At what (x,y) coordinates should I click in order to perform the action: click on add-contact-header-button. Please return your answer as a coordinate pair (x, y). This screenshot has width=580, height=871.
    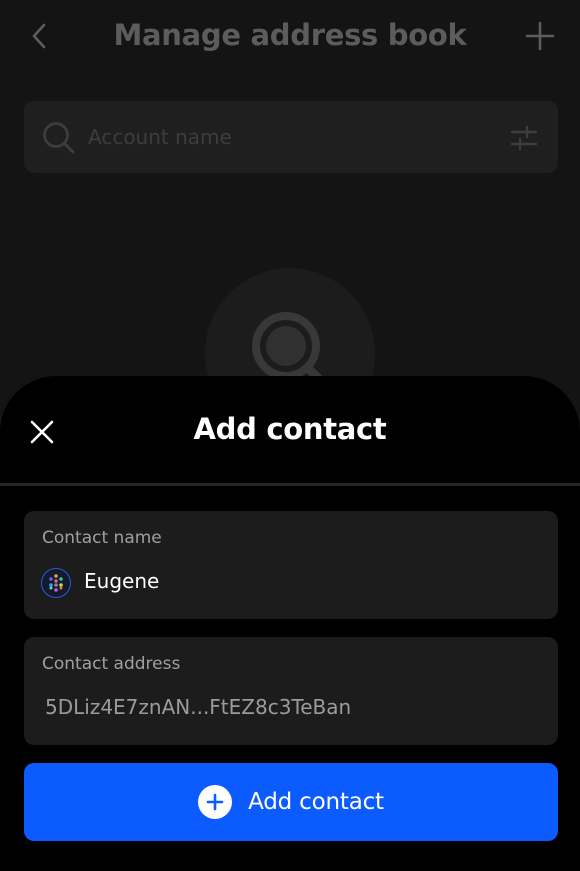
    Looking at the image, I should click on (540, 36).